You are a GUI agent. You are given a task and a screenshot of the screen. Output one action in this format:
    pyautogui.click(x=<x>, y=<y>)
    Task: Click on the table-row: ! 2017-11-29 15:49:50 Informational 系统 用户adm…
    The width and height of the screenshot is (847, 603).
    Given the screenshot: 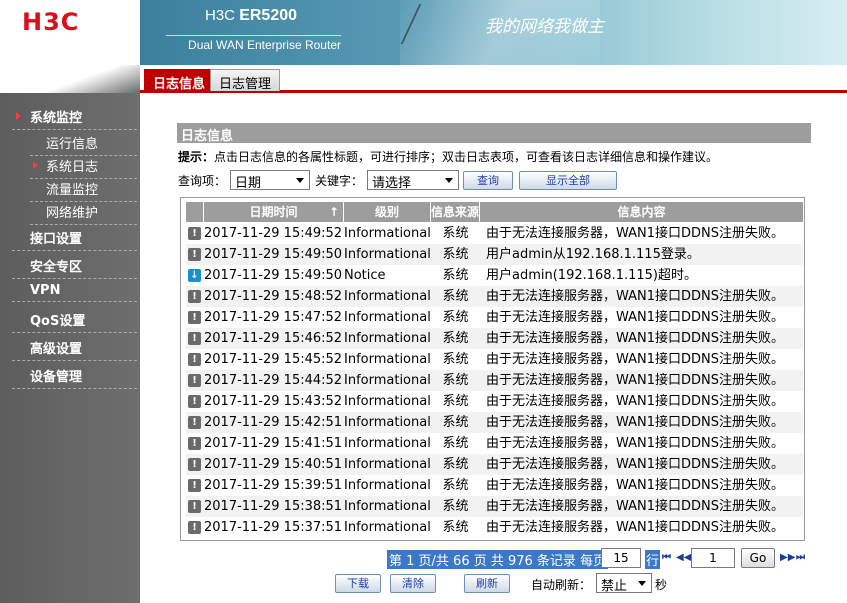 What is the action you would take?
    pyautogui.click(x=494, y=254)
    